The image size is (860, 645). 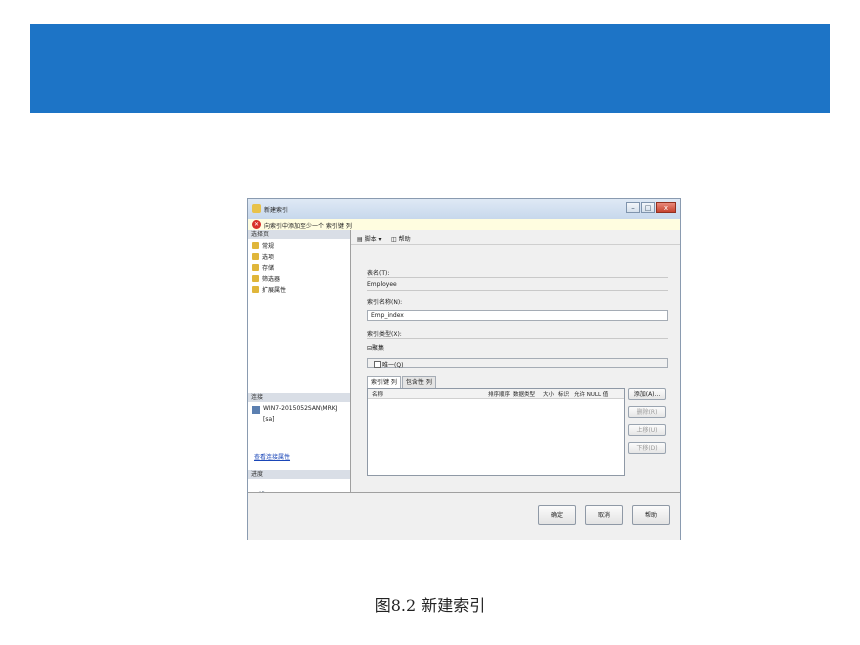 I want to click on remove-button: 删除(R), so click(x=647, y=412).